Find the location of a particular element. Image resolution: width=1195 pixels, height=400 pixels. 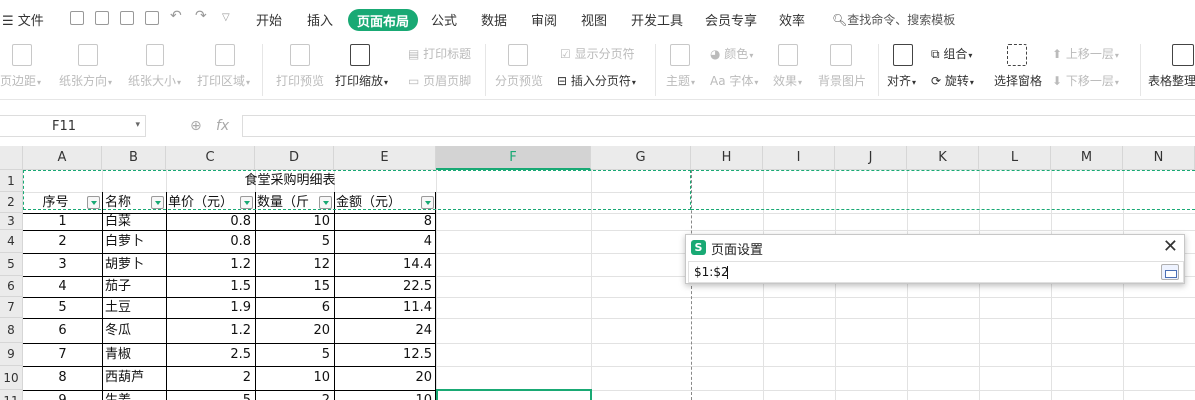

tab-home: 开始 is located at coordinates (269, 19).